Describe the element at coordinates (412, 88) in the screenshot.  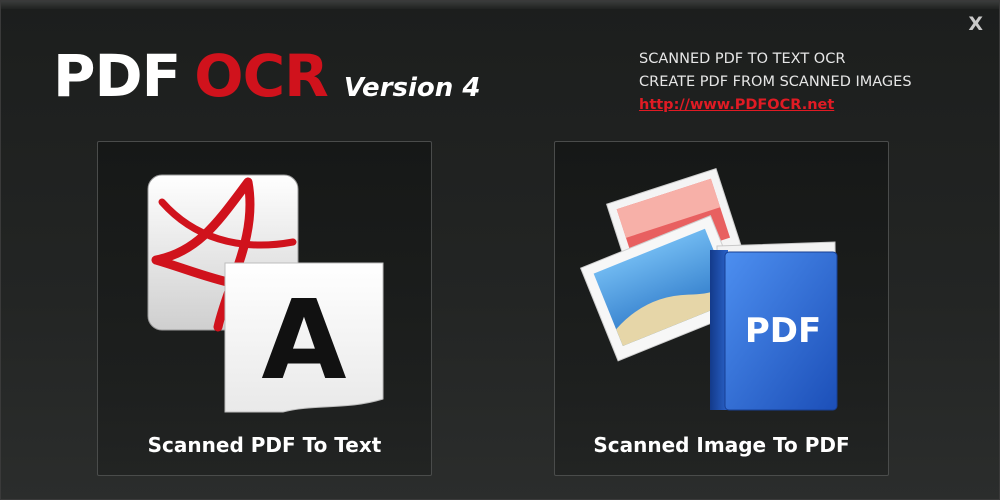
I see `version-label: Version 4` at that location.